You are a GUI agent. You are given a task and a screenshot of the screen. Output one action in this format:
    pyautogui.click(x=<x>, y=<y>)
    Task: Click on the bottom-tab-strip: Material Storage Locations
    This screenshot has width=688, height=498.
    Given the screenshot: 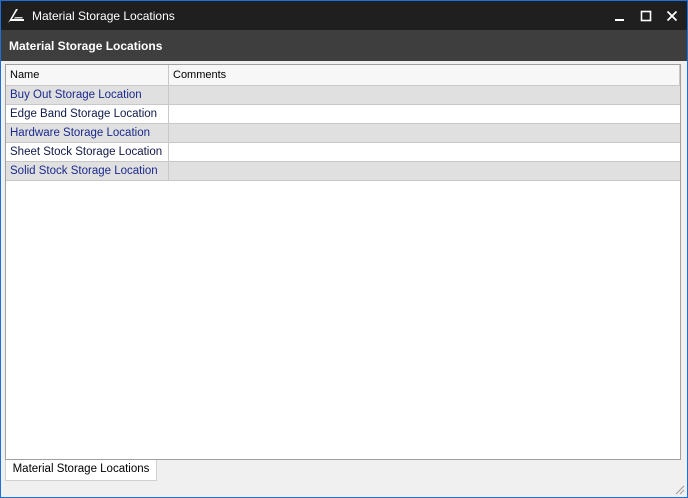 What is the action you would take?
    pyautogui.click(x=344, y=478)
    